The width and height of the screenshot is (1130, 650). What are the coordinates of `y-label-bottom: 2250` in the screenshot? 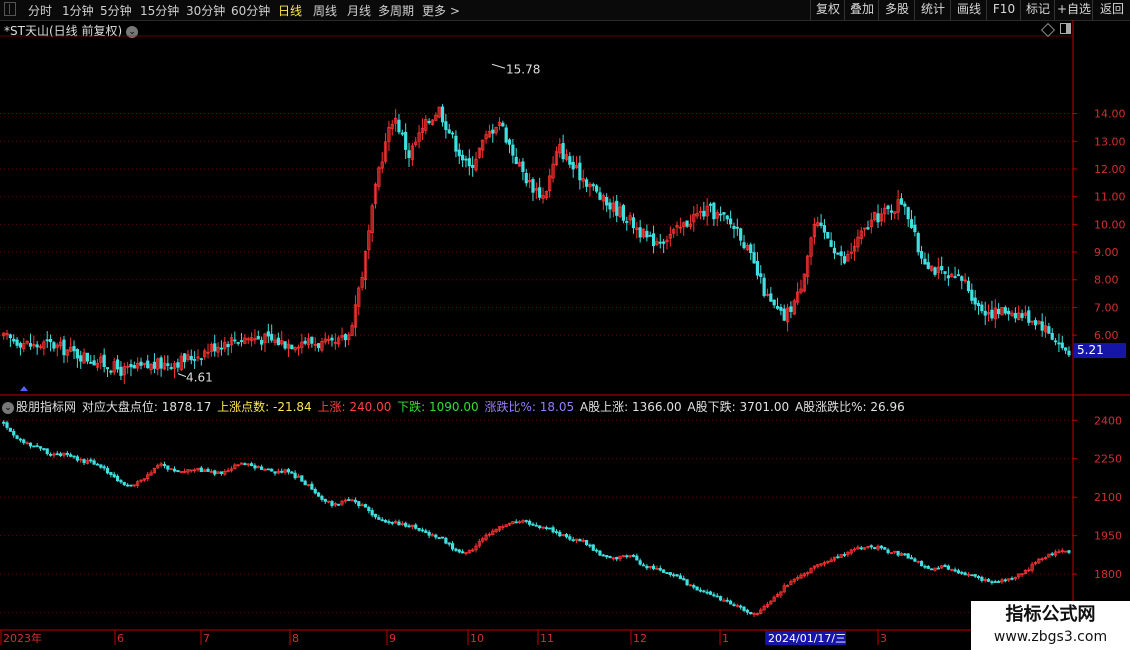 It's located at (1108, 459).